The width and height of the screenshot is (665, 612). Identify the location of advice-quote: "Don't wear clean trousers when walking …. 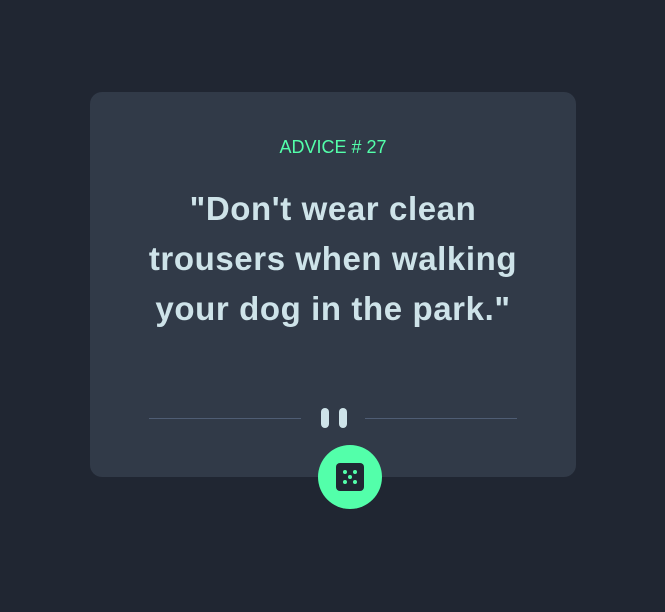
(333, 258).